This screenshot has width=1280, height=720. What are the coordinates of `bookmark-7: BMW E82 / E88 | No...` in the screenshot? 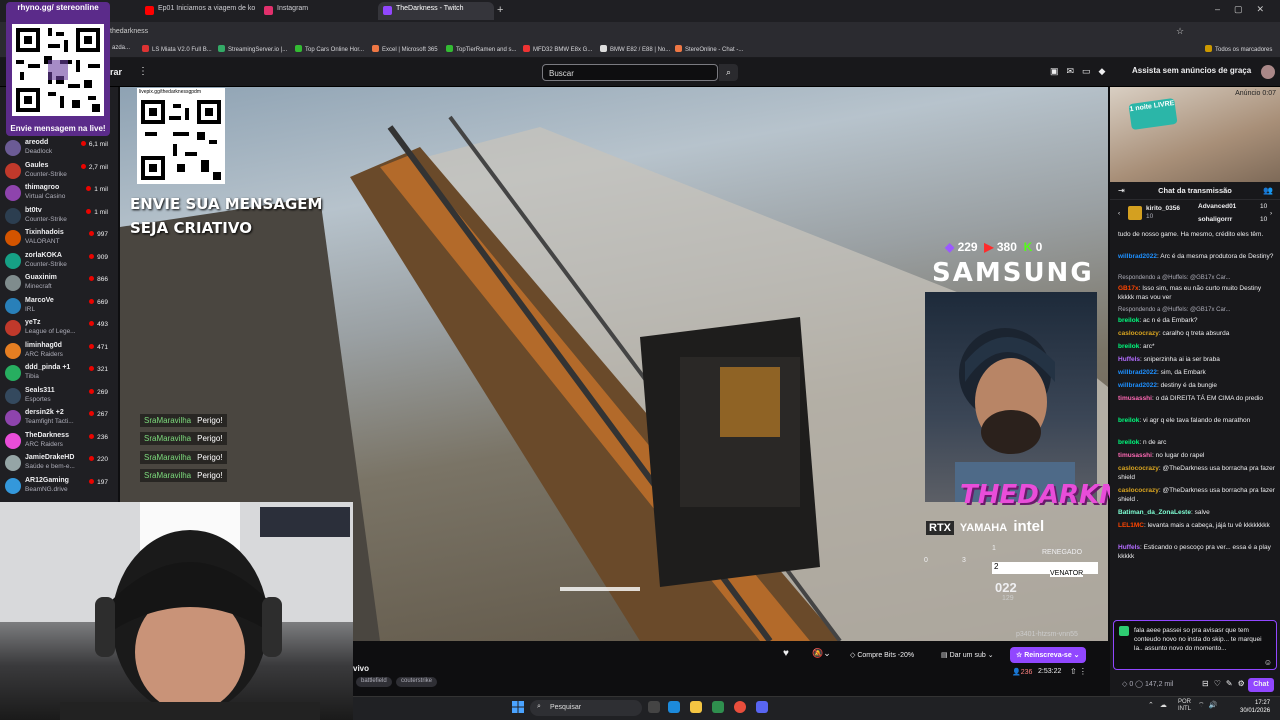 It's located at (635, 49).